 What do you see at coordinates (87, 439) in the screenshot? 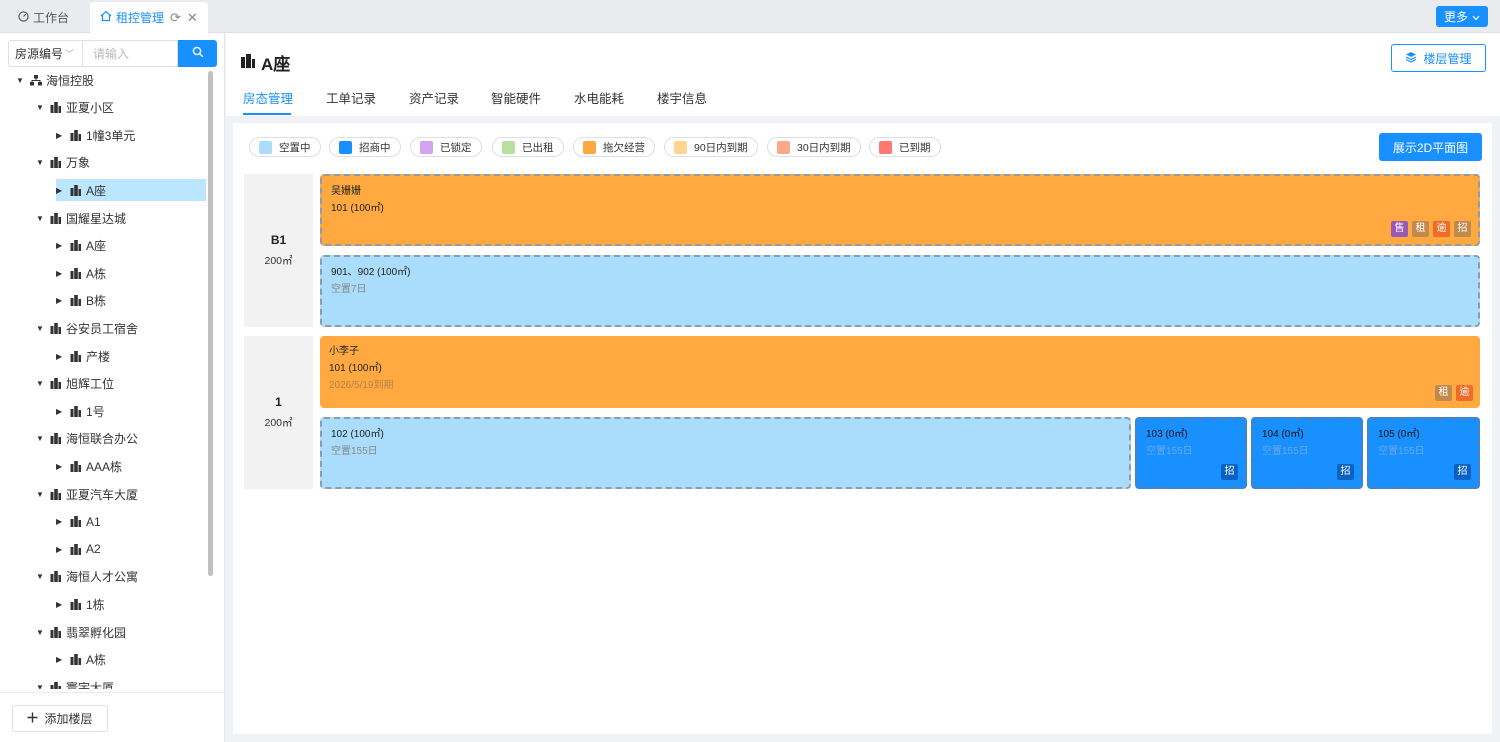
I see `tree-node: ▼ 海恒联合办公` at bounding box center [87, 439].